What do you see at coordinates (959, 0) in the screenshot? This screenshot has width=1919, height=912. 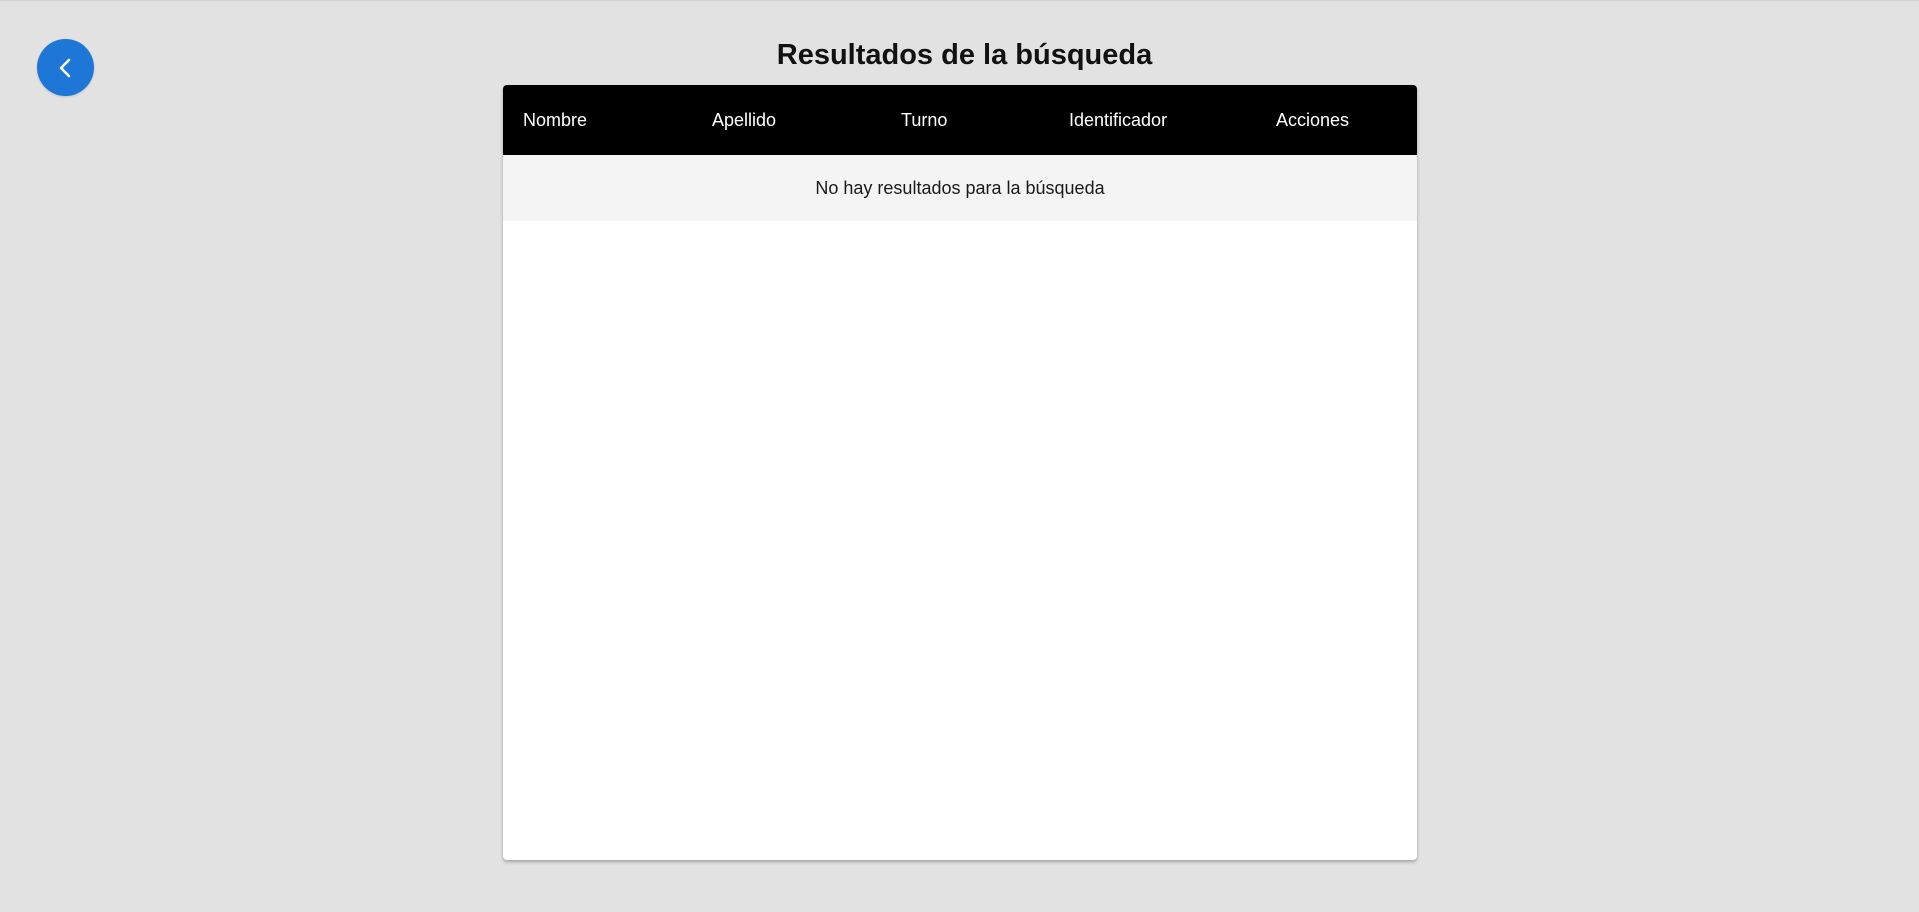 I see `top-divider` at bounding box center [959, 0].